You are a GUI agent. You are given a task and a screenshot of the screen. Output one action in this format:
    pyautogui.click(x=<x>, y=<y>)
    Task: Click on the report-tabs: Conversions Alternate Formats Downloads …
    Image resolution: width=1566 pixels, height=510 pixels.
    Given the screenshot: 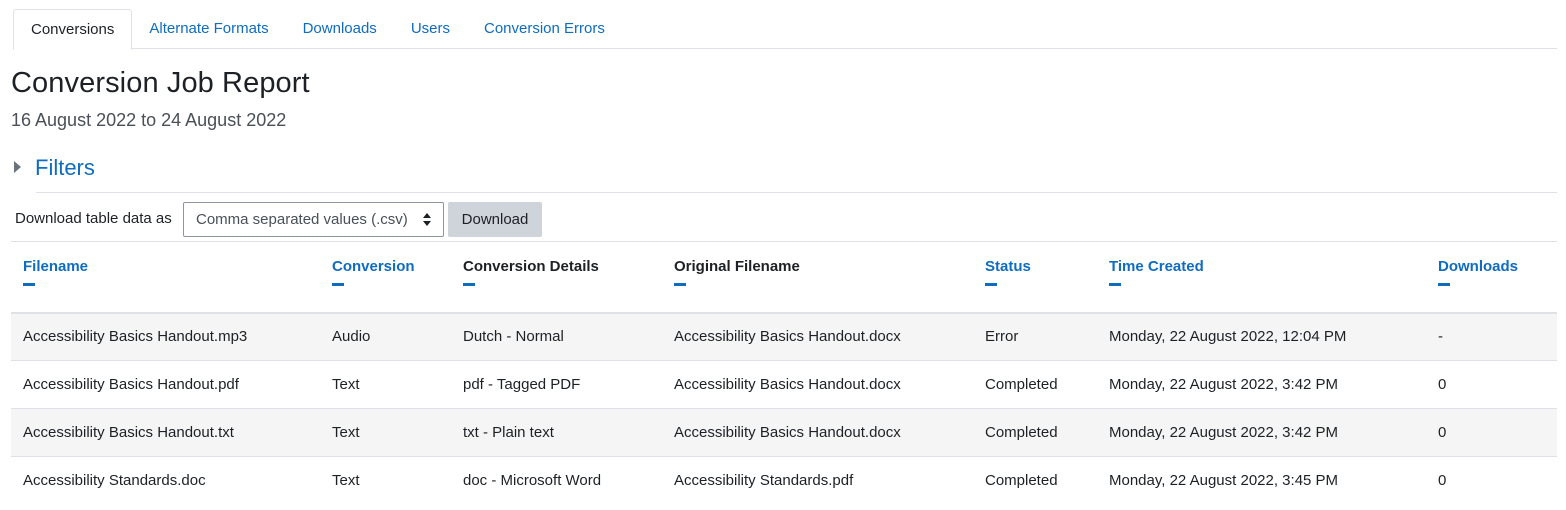 What is the action you would take?
    pyautogui.click(x=785, y=29)
    